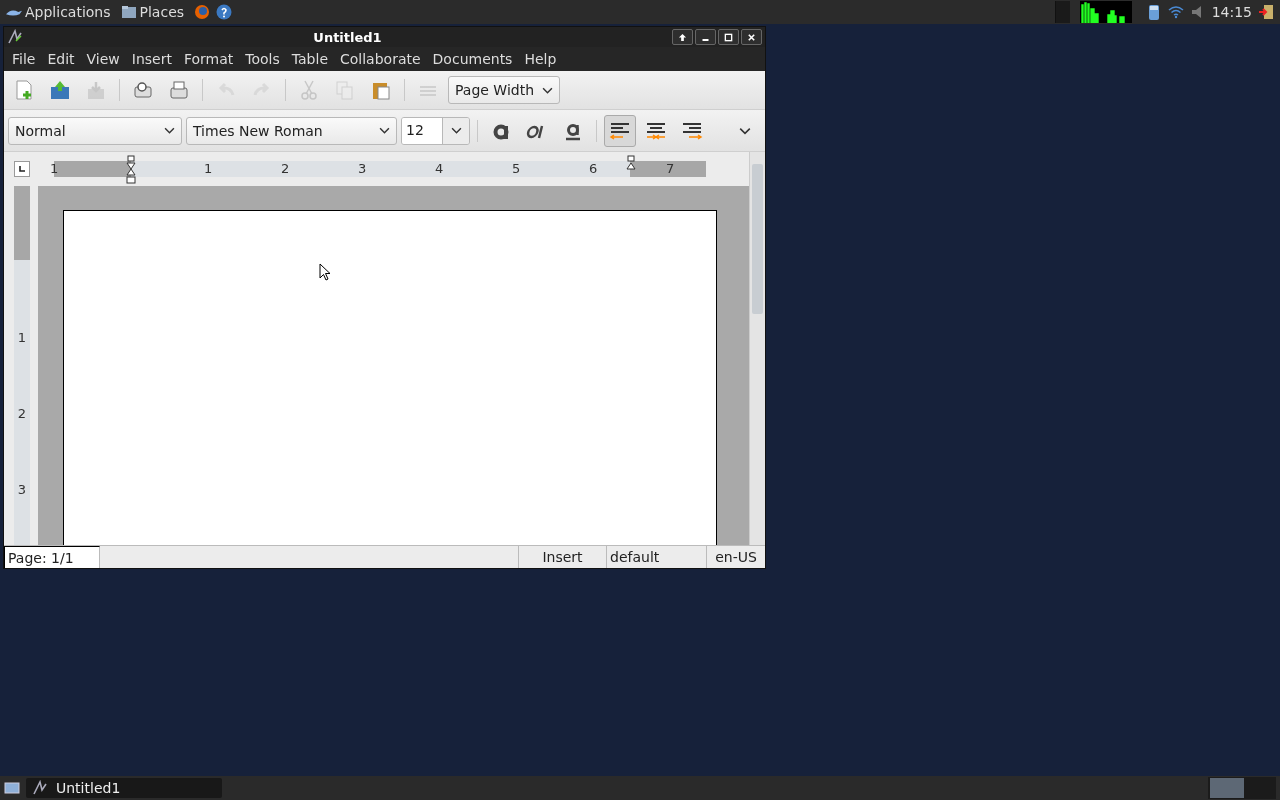 Image resolution: width=1280 pixels, height=800 pixels. Describe the element at coordinates (208, 59) in the screenshot. I see `menu-item: Format` at that location.